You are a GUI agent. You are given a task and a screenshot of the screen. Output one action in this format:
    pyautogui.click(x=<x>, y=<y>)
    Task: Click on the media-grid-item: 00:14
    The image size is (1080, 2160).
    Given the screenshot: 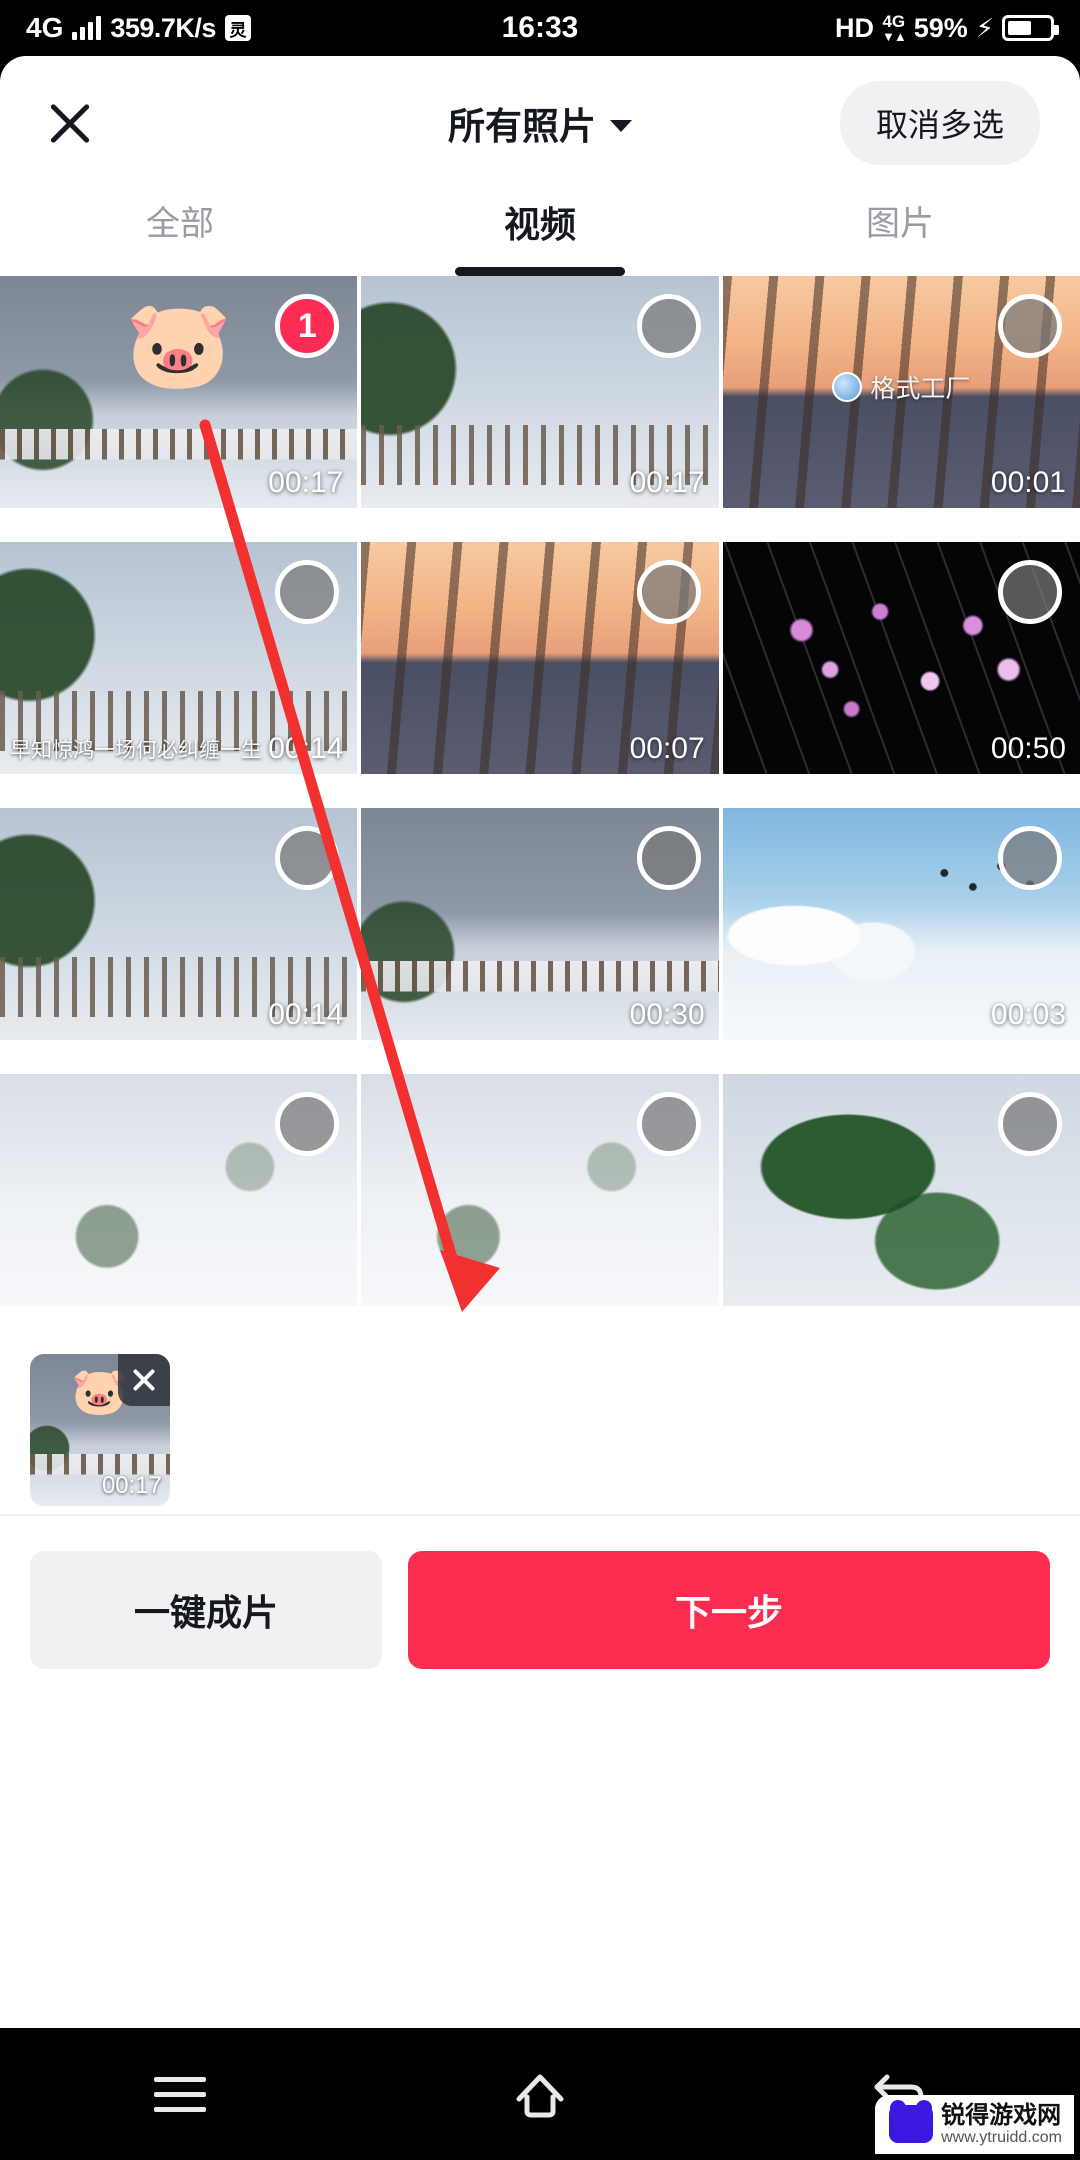 What is the action you would take?
    pyautogui.click(x=179, y=924)
    